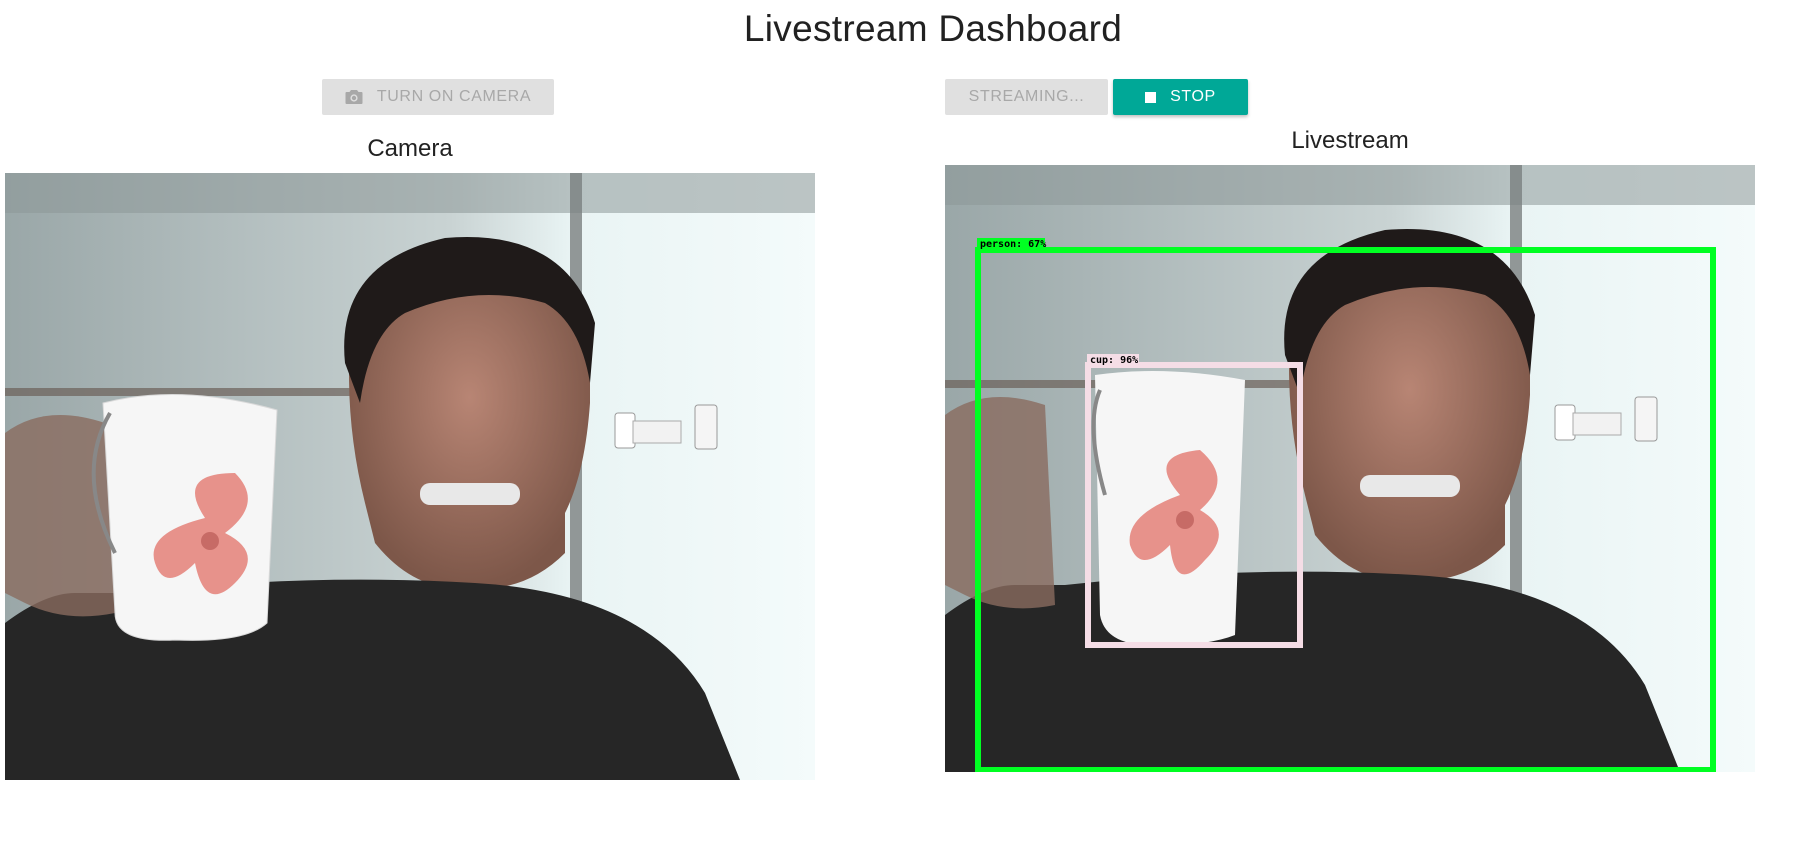 This screenshot has height=861, width=1807. Describe the element at coordinates (1350, 140) in the screenshot. I see `livestream-panel-title: Livestream` at that location.